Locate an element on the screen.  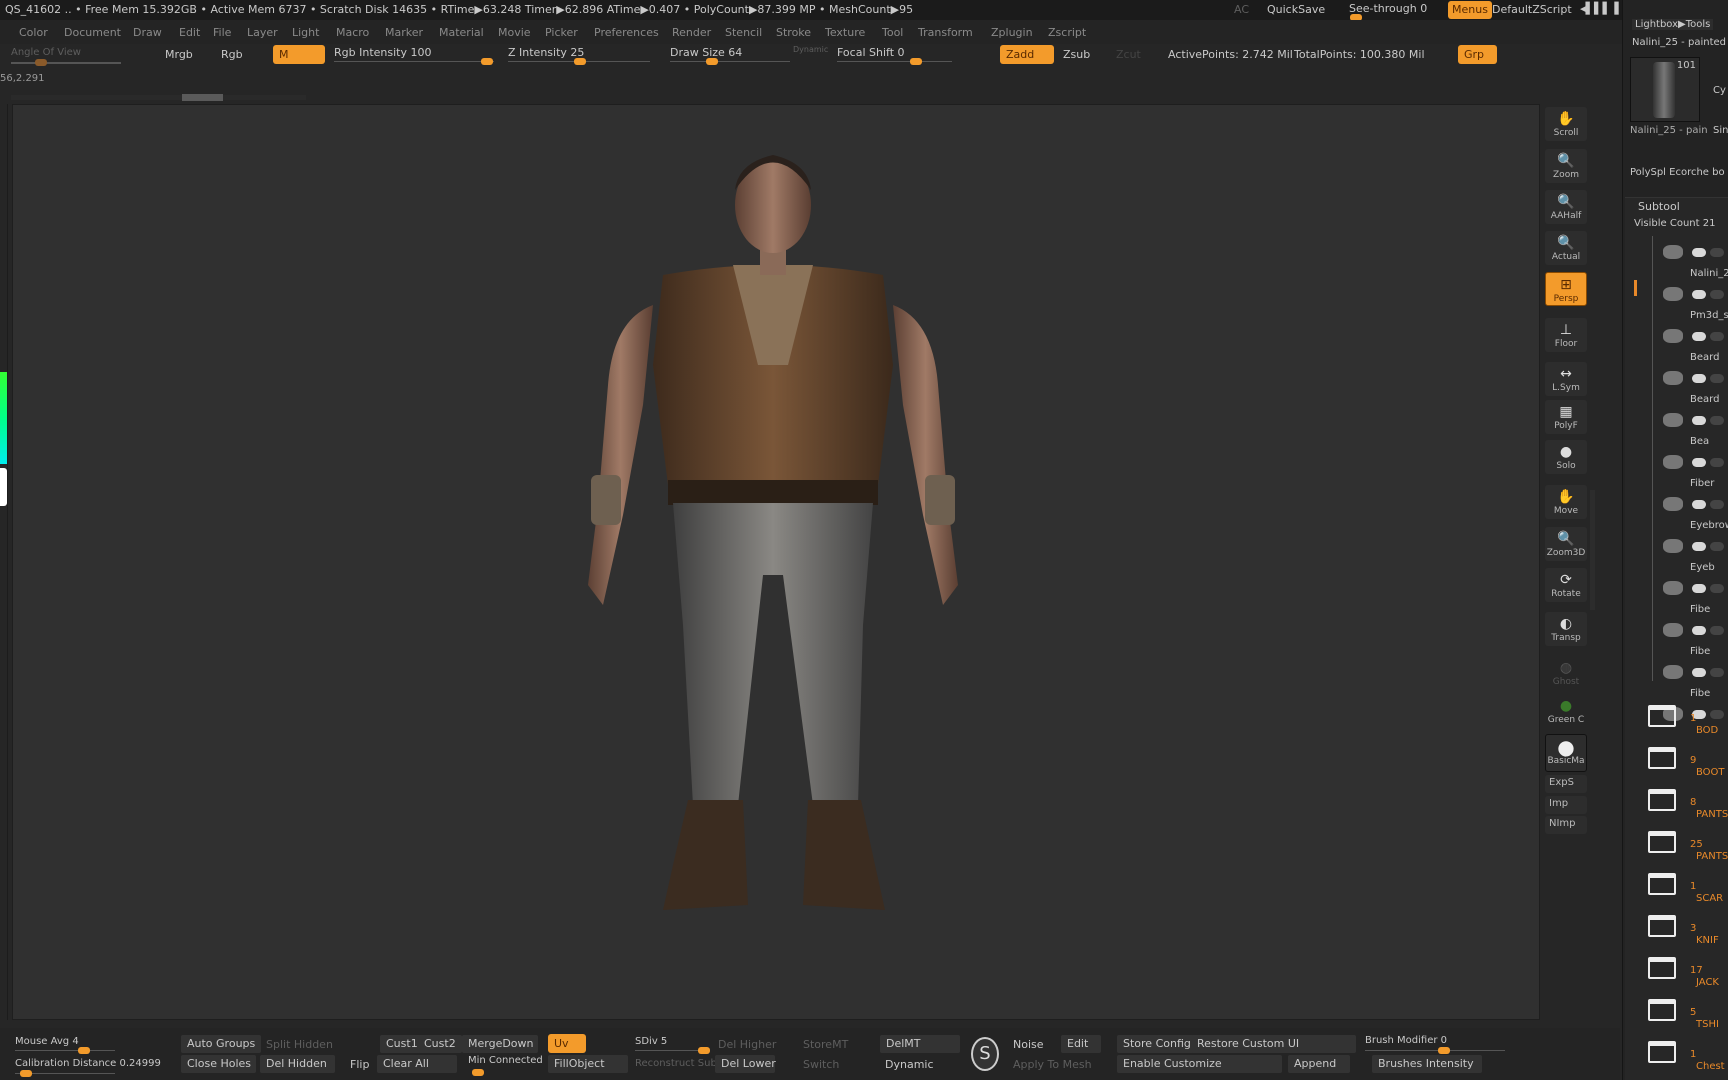
focal-shift-slider: Focal Shift 0 is located at coordinates (871, 52).